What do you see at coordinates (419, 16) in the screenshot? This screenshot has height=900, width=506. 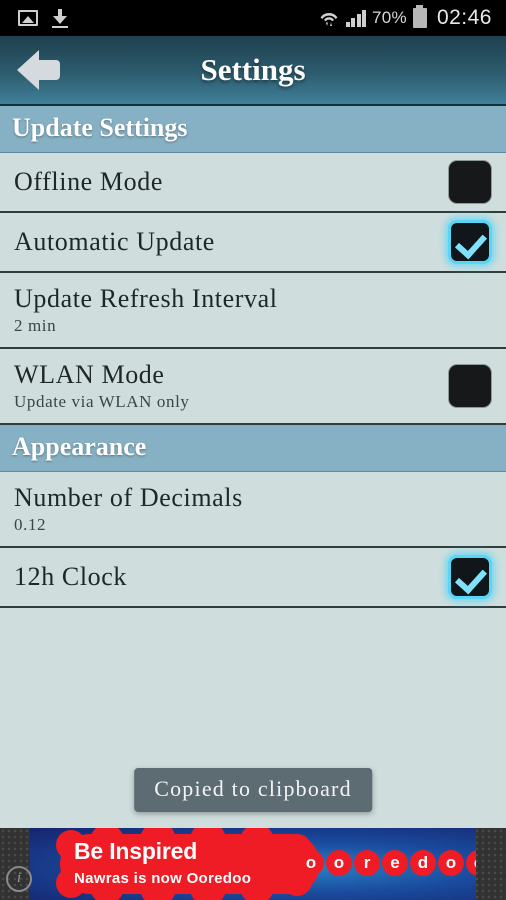 I see `battery-icon` at bounding box center [419, 16].